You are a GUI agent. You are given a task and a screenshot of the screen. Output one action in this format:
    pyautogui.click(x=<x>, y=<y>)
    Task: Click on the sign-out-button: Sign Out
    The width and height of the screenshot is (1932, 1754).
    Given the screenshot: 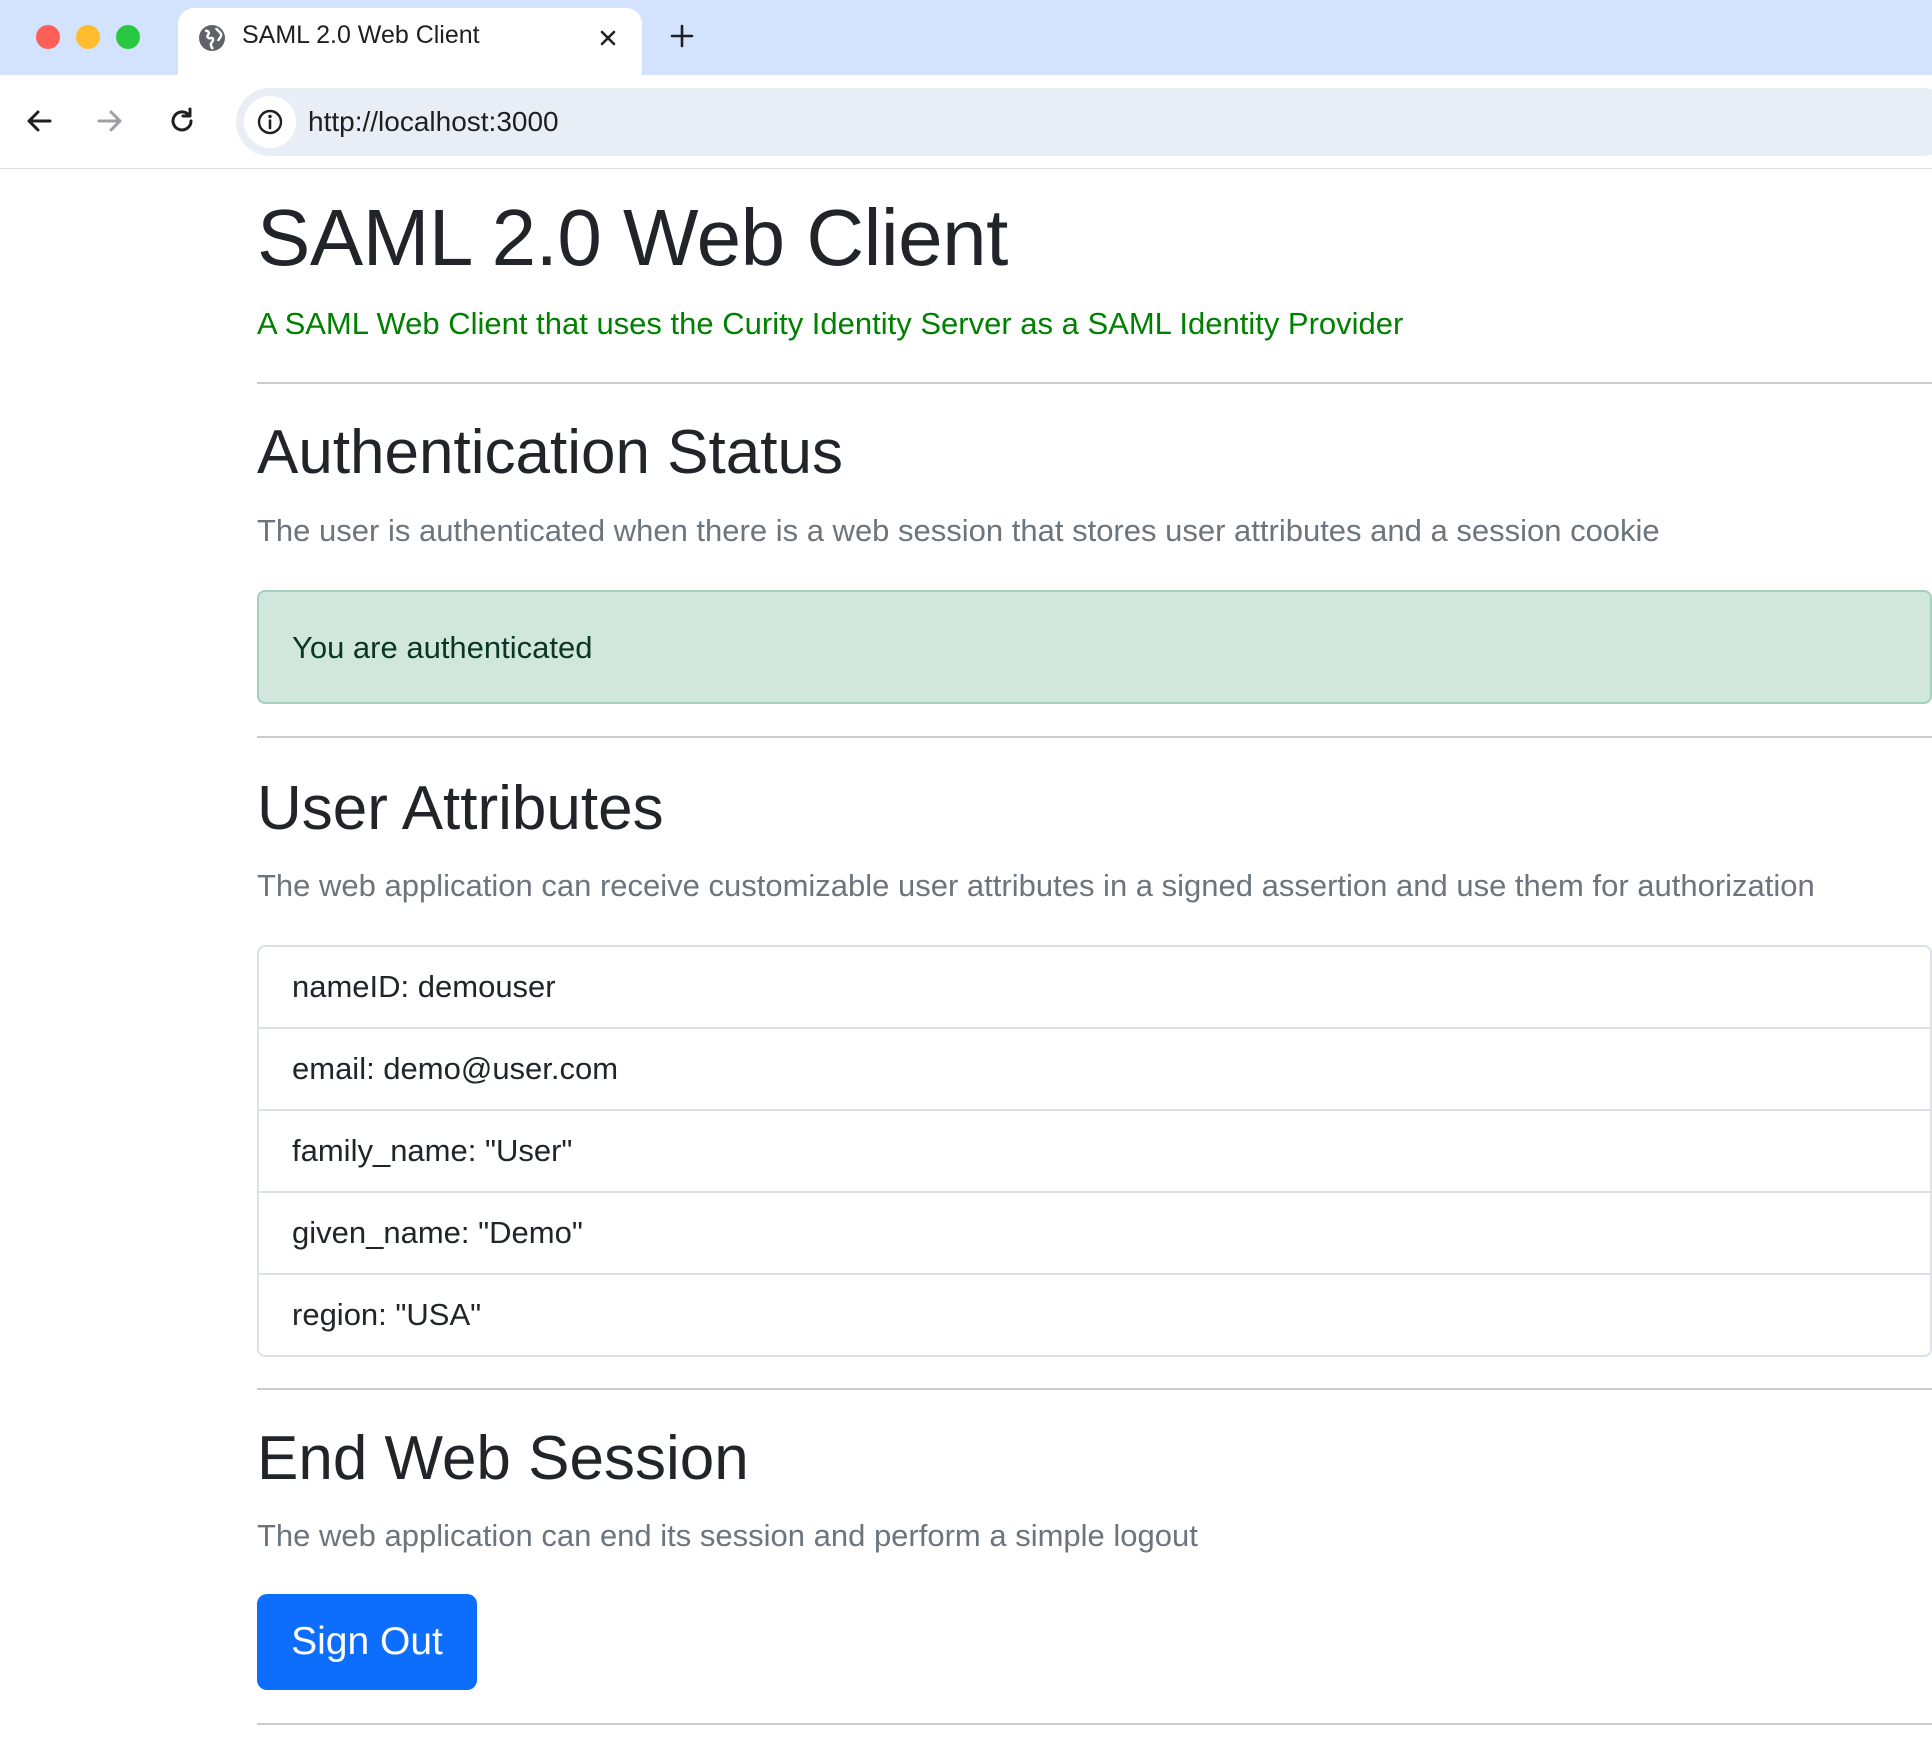 What is the action you would take?
    pyautogui.click(x=367, y=1642)
    